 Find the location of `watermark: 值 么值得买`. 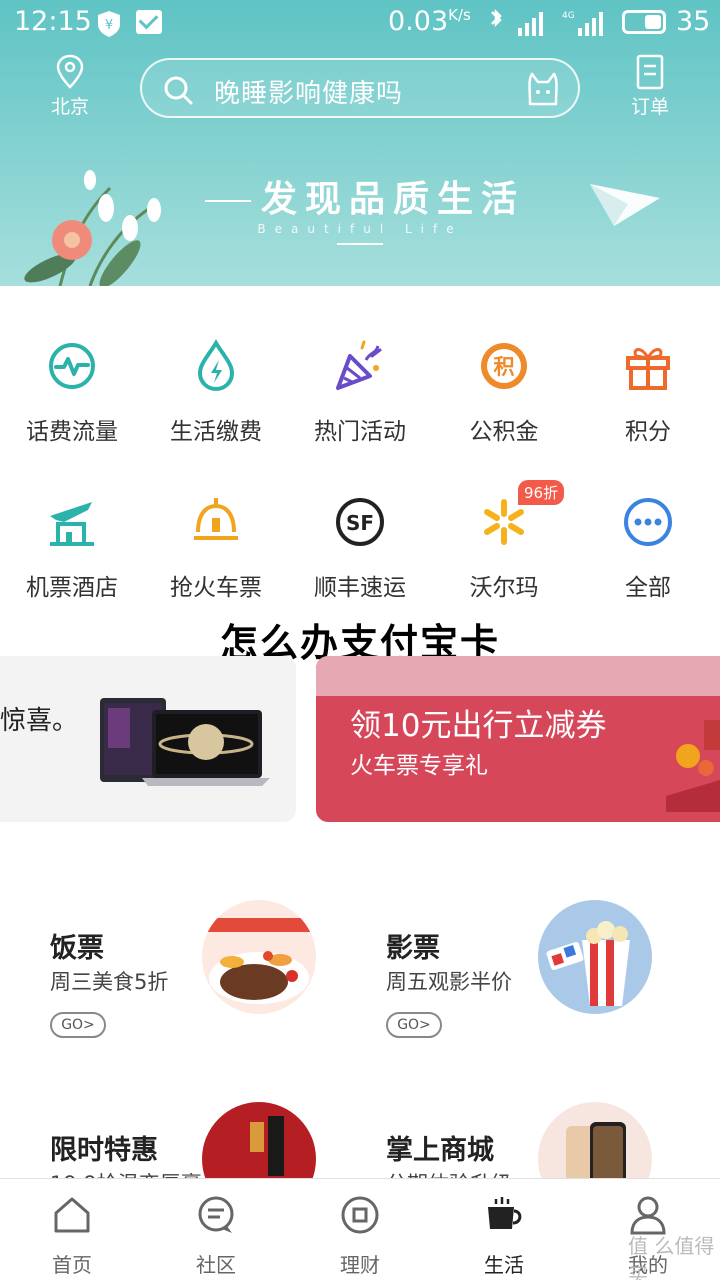

watermark: 值 么值得买 is located at coordinates (671, 1257).